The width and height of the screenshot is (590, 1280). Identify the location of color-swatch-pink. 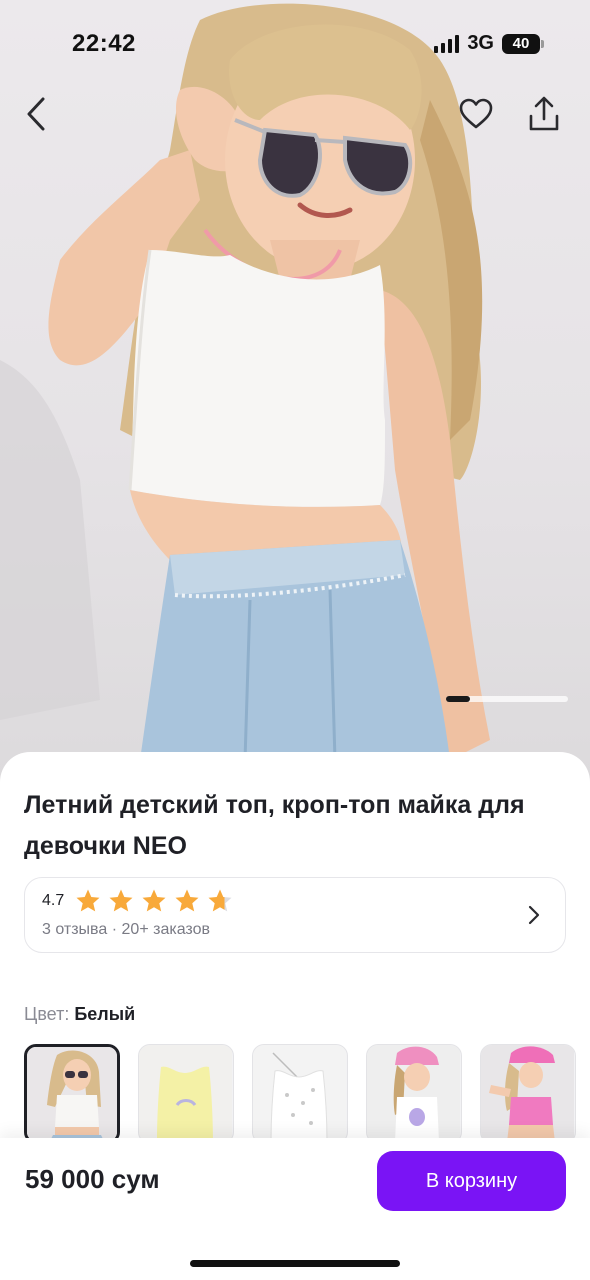
(528, 1094).